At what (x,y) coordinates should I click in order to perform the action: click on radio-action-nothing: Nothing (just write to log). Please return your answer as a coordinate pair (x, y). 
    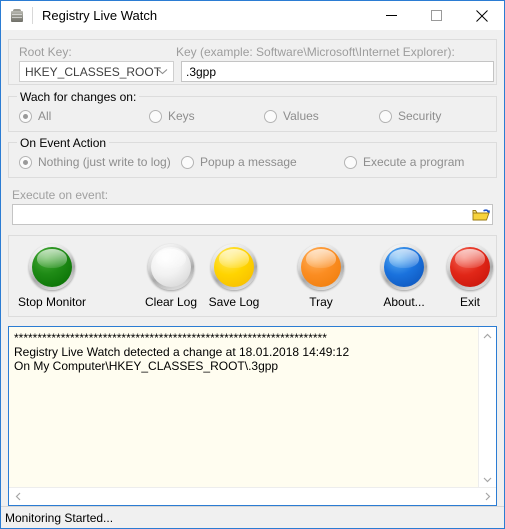
    Looking at the image, I should click on (95, 162).